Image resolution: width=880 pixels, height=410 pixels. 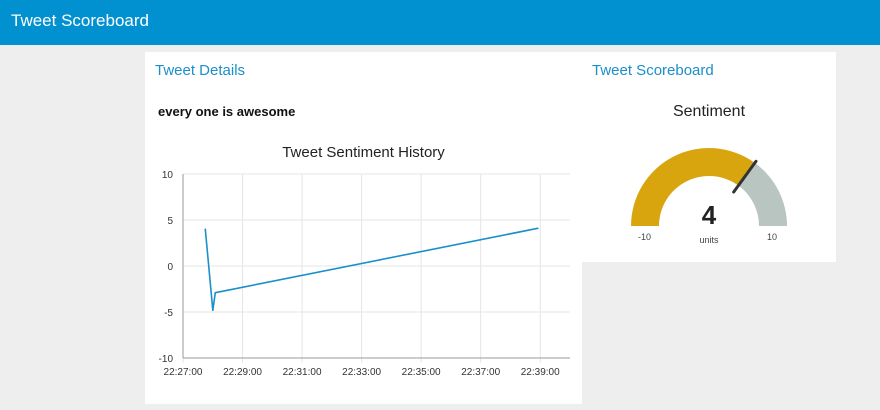 I want to click on y-tick-label: -5, so click(x=168, y=313).